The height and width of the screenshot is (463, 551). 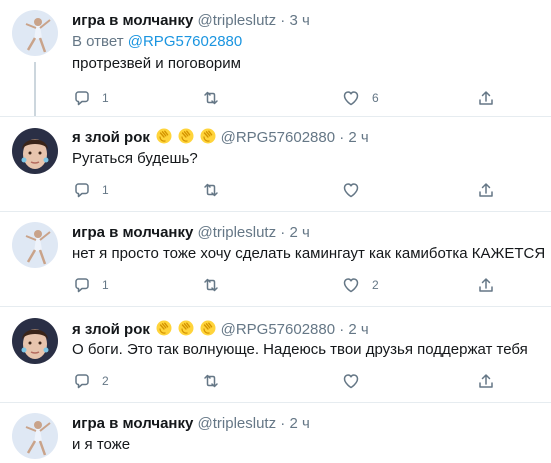 What do you see at coordinates (101, 444) in the screenshot?
I see `tweet-text: и я тоже` at bounding box center [101, 444].